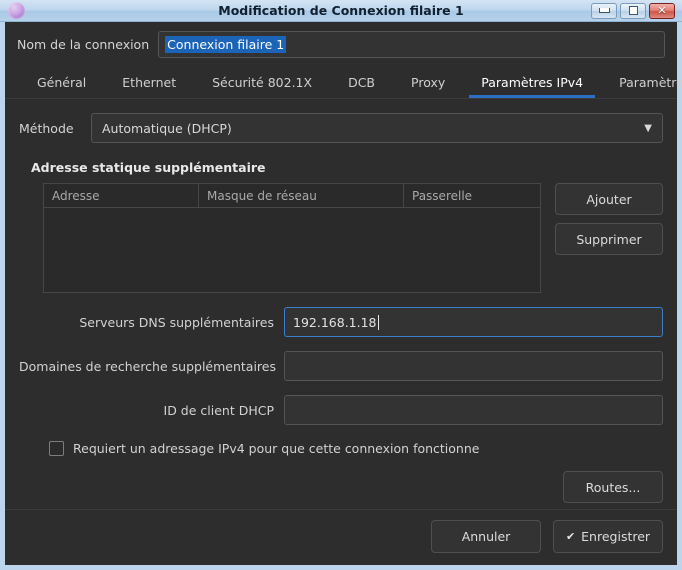 This screenshot has height=570, width=682. I want to click on close-icon: ✕, so click(662, 10).